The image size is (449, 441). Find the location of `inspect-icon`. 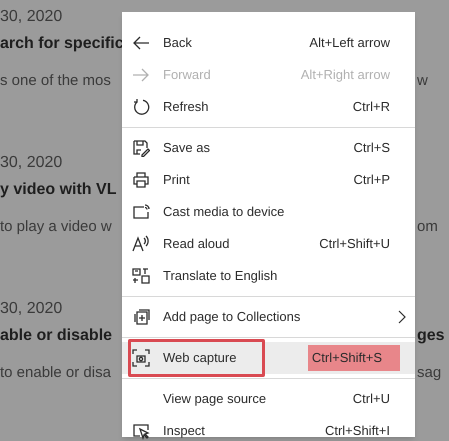

inspect-icon is located at coordinates (141, 431).